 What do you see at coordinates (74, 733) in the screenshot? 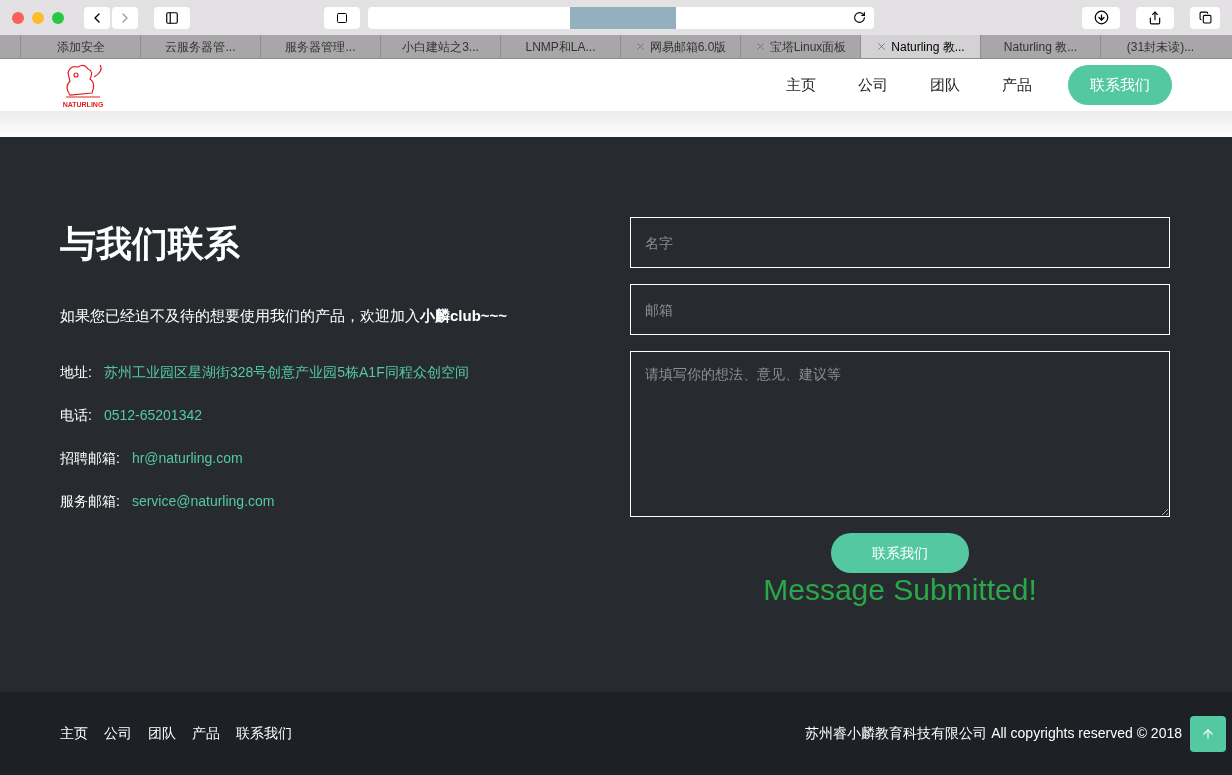
I see `footer-link: 主页` at bounding box center [74, 733].